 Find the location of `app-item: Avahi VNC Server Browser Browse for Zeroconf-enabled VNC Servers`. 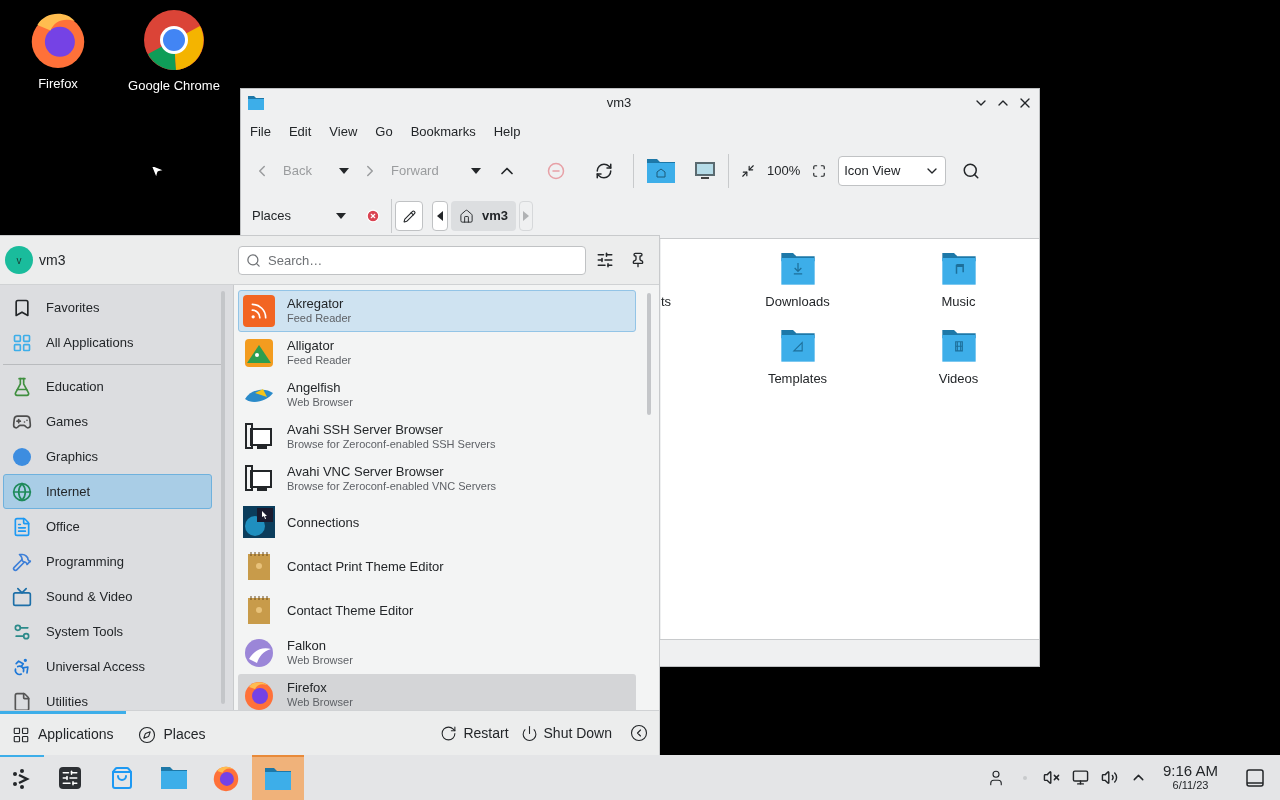

app-item: Avahi VNC Server Browser Browse for Zeroconf-enabled VNC Servers is located at coordinates (437, 479).